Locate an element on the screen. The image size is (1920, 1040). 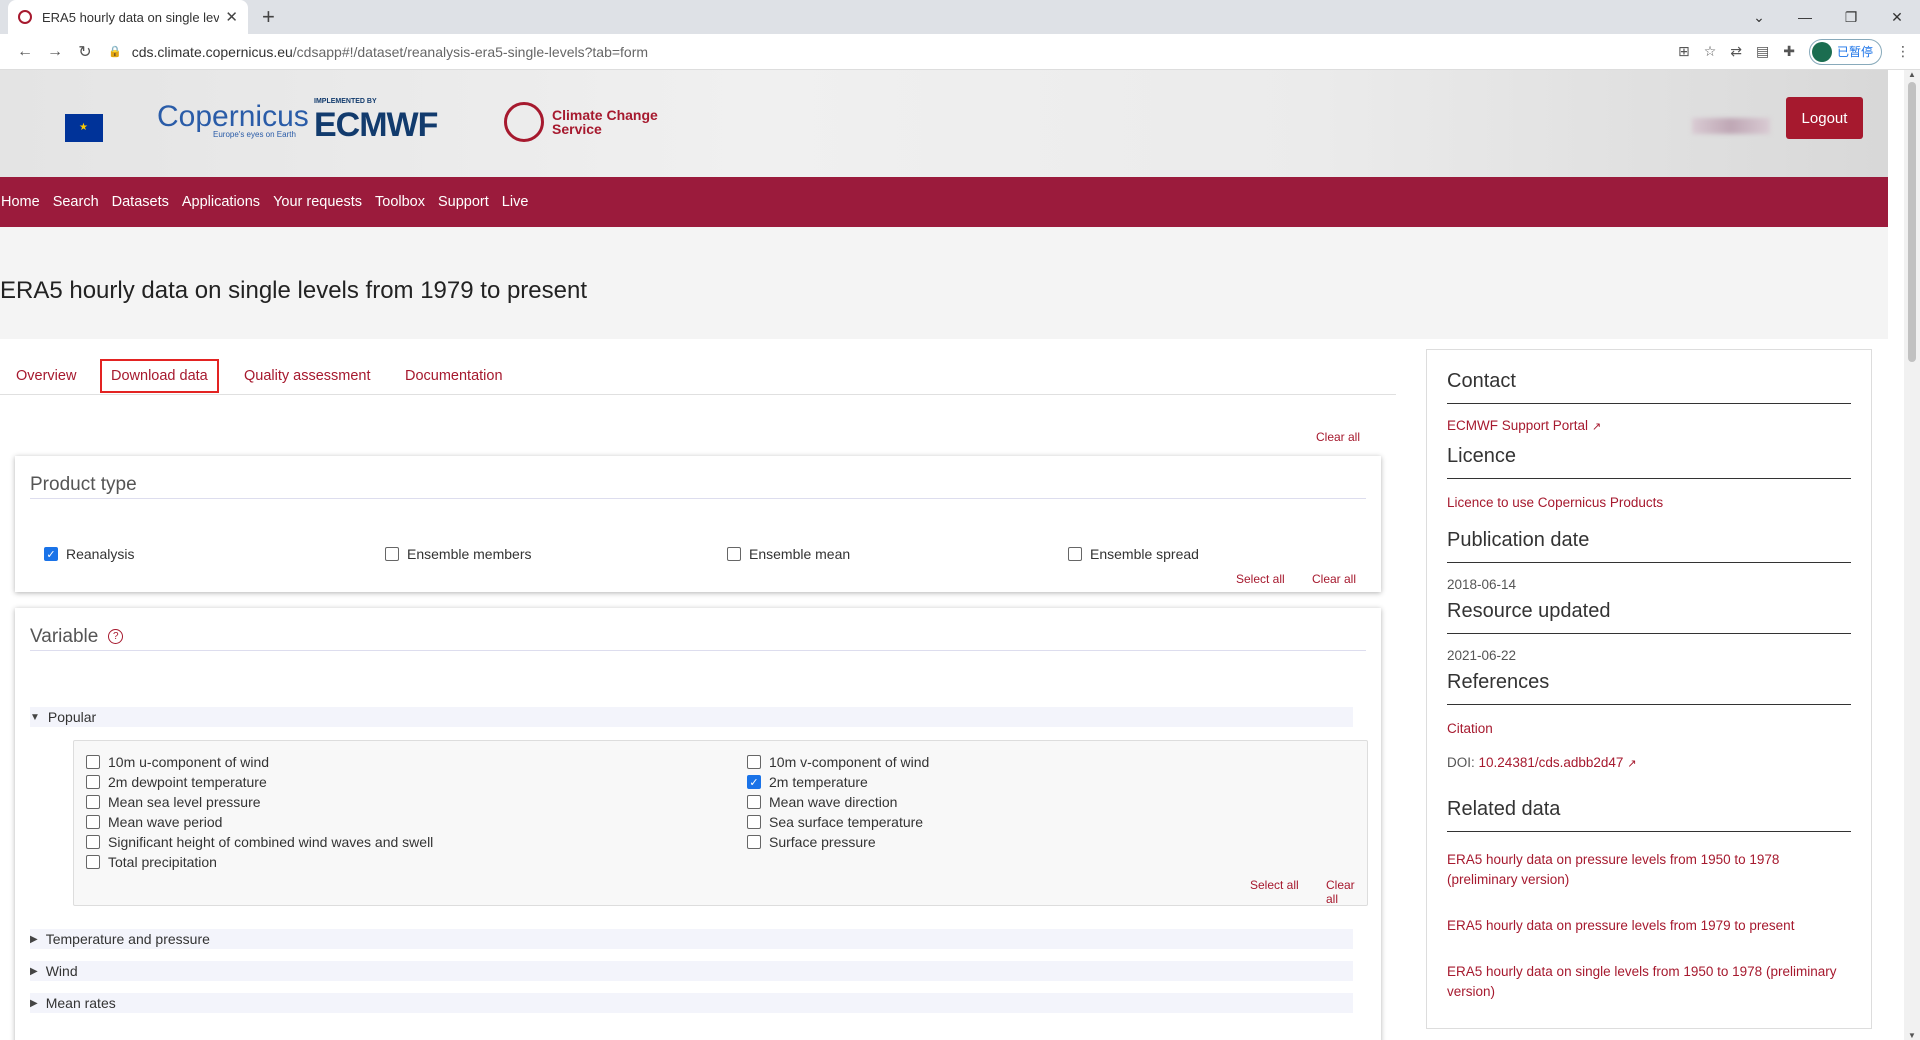
reload-icon: ↻ is located at coordinates (85, 52).